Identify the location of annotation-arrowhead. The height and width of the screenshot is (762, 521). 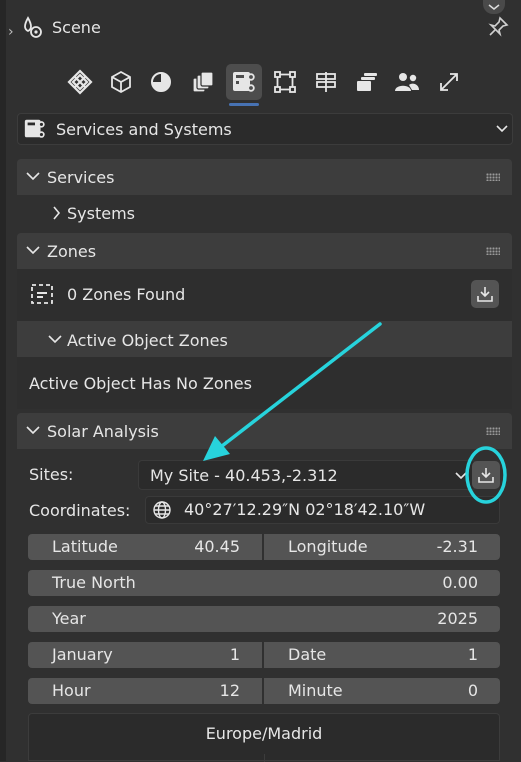
(216, 448).